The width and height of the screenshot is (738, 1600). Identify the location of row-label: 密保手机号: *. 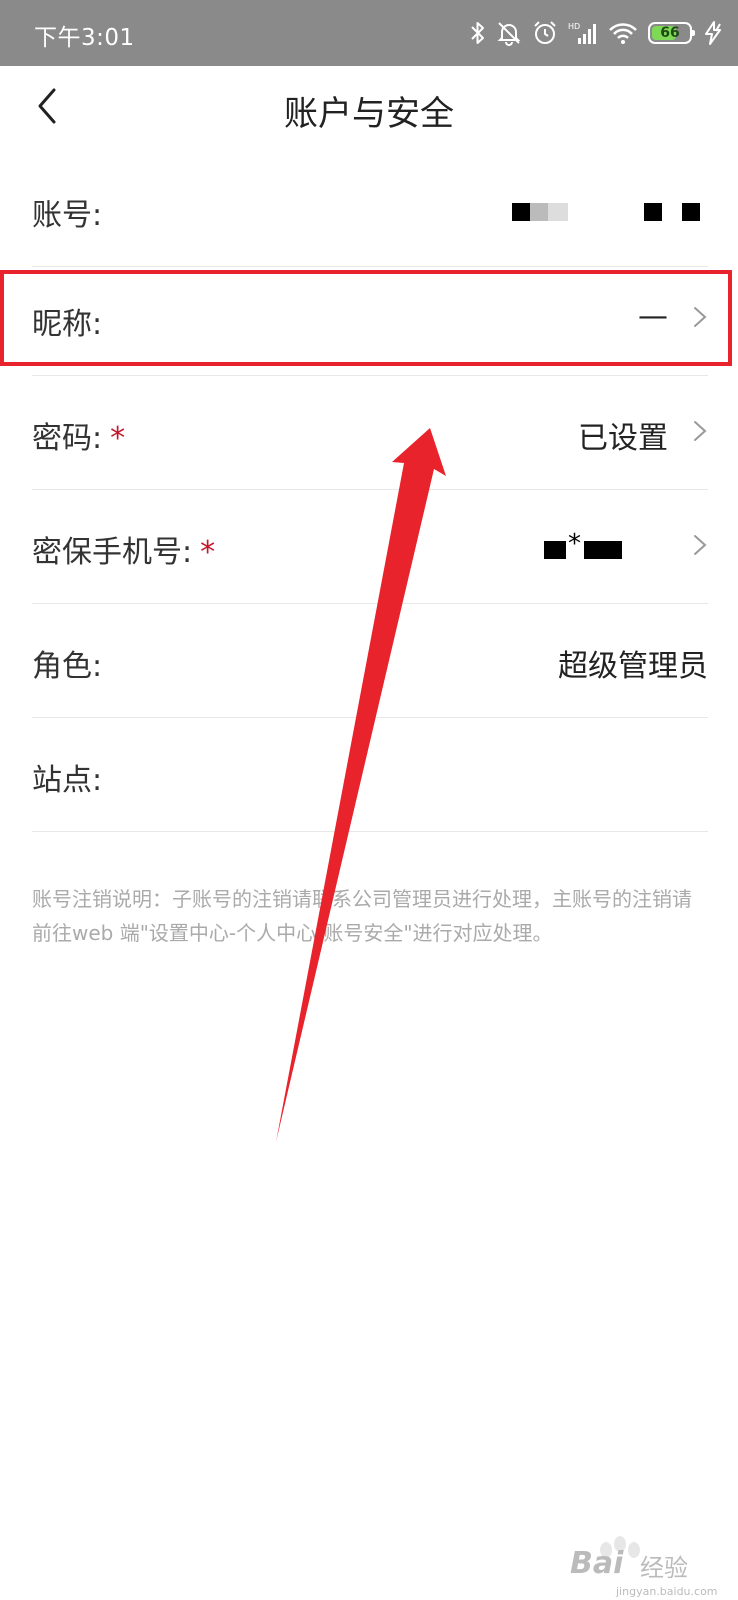
(124, 552).